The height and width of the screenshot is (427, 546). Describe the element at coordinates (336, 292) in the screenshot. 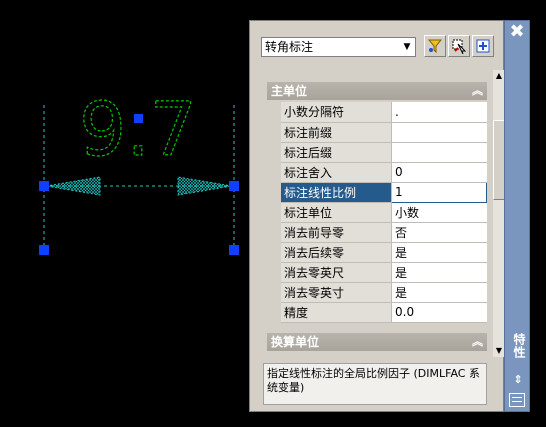

I see `property-name: 消去零英寸` at that location.